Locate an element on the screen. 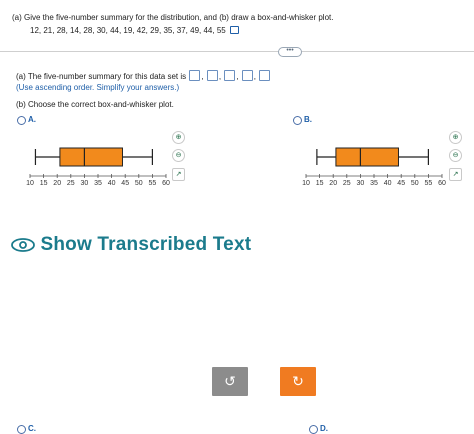  option-b-boxplot: 10 15 20 25 30 35 40 45 50 55 60 is located at coordinates (374, 167).